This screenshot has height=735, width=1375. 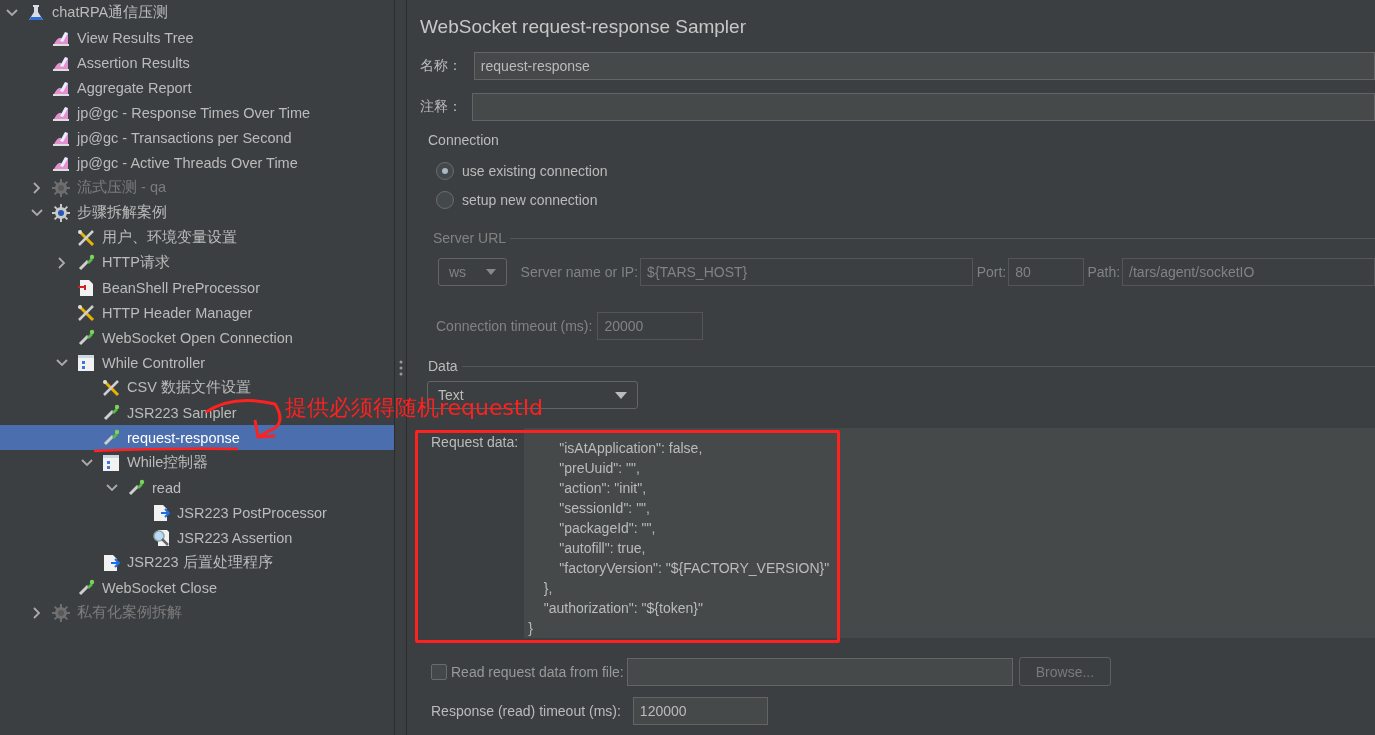 I want to click on file-path-field, so click(x=819, y=671).